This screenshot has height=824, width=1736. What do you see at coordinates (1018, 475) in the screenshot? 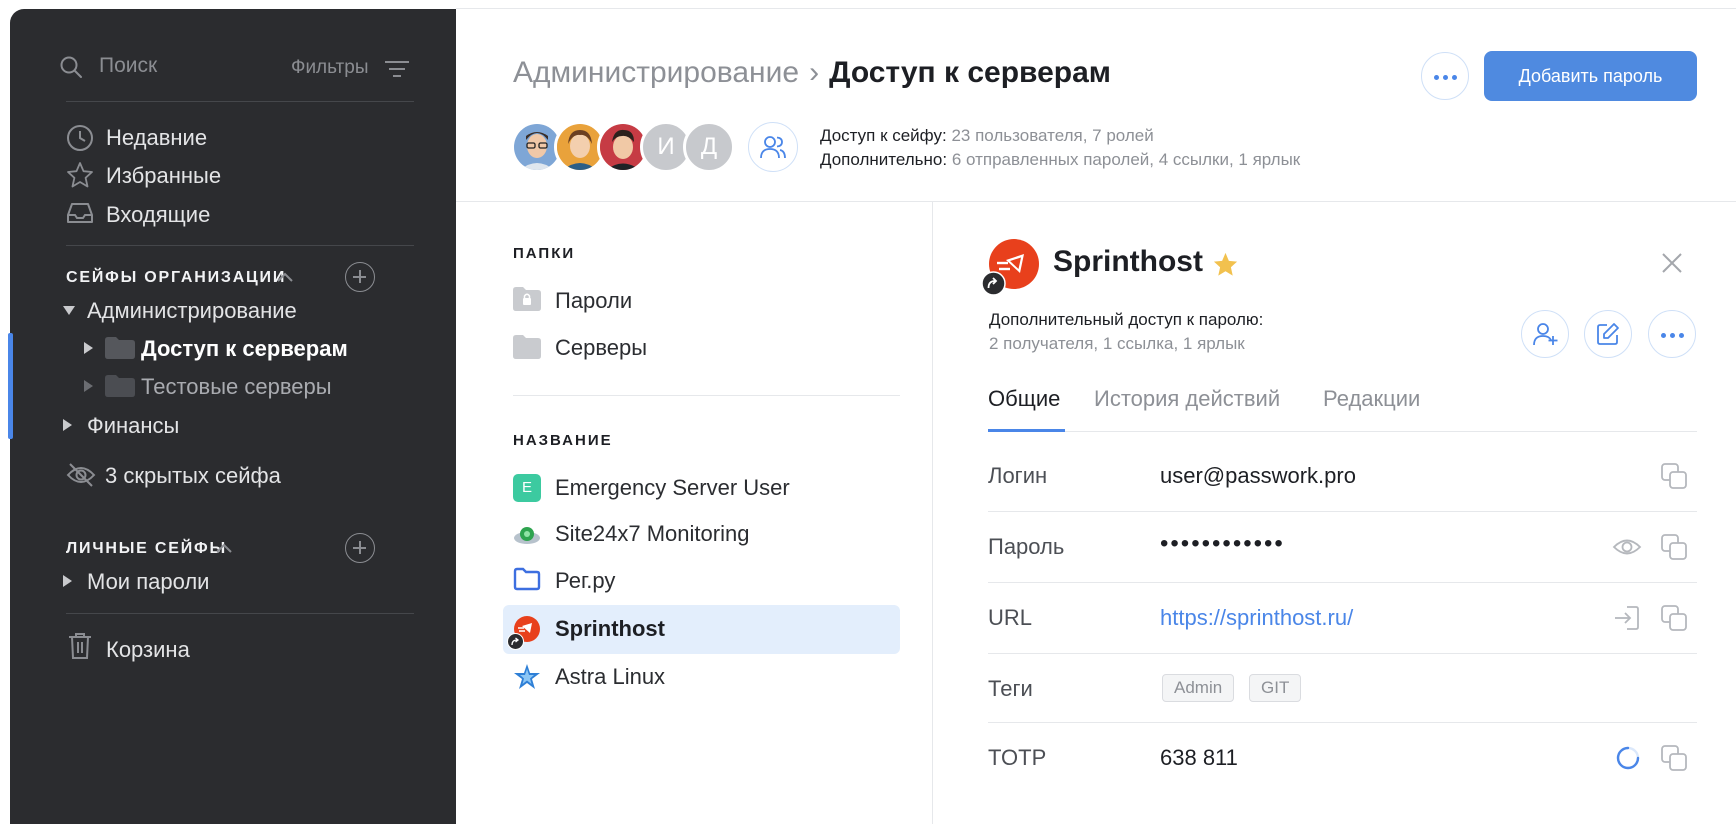
I see `login-label: Логин` at bounding box center [1018, 475].